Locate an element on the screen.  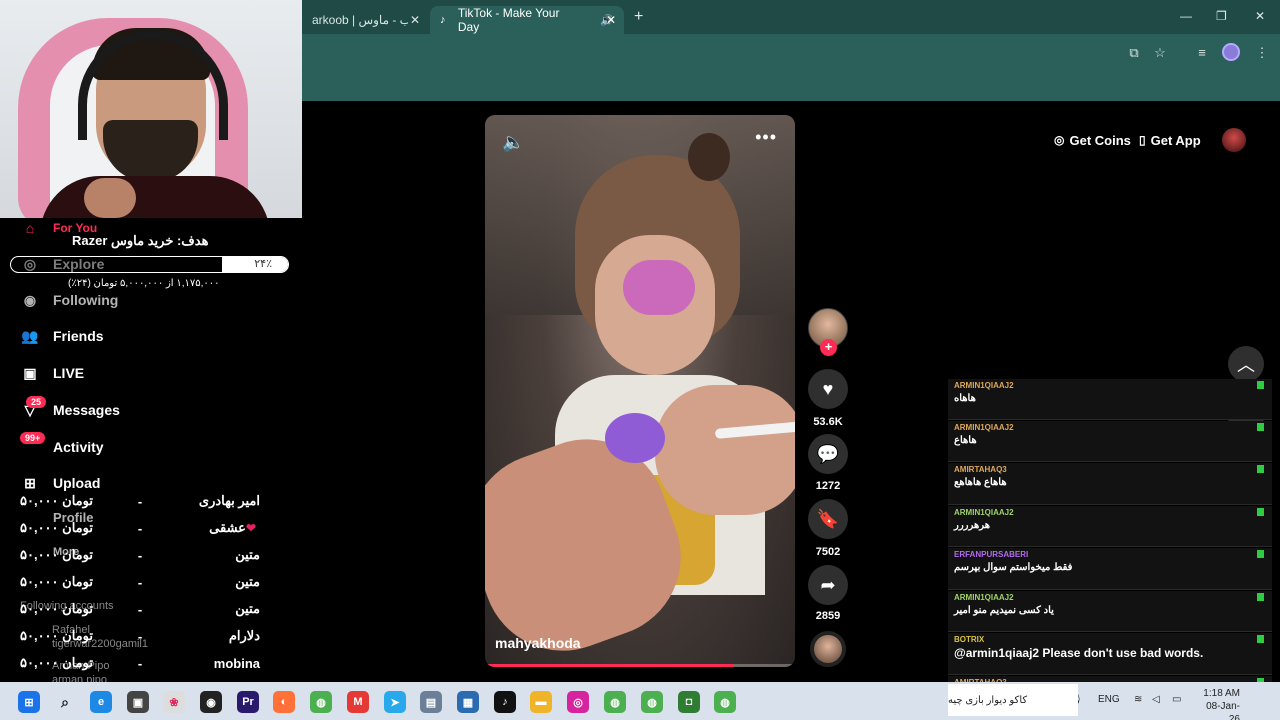
battery-icon: ▭ is located at coordinates (1176, 699).